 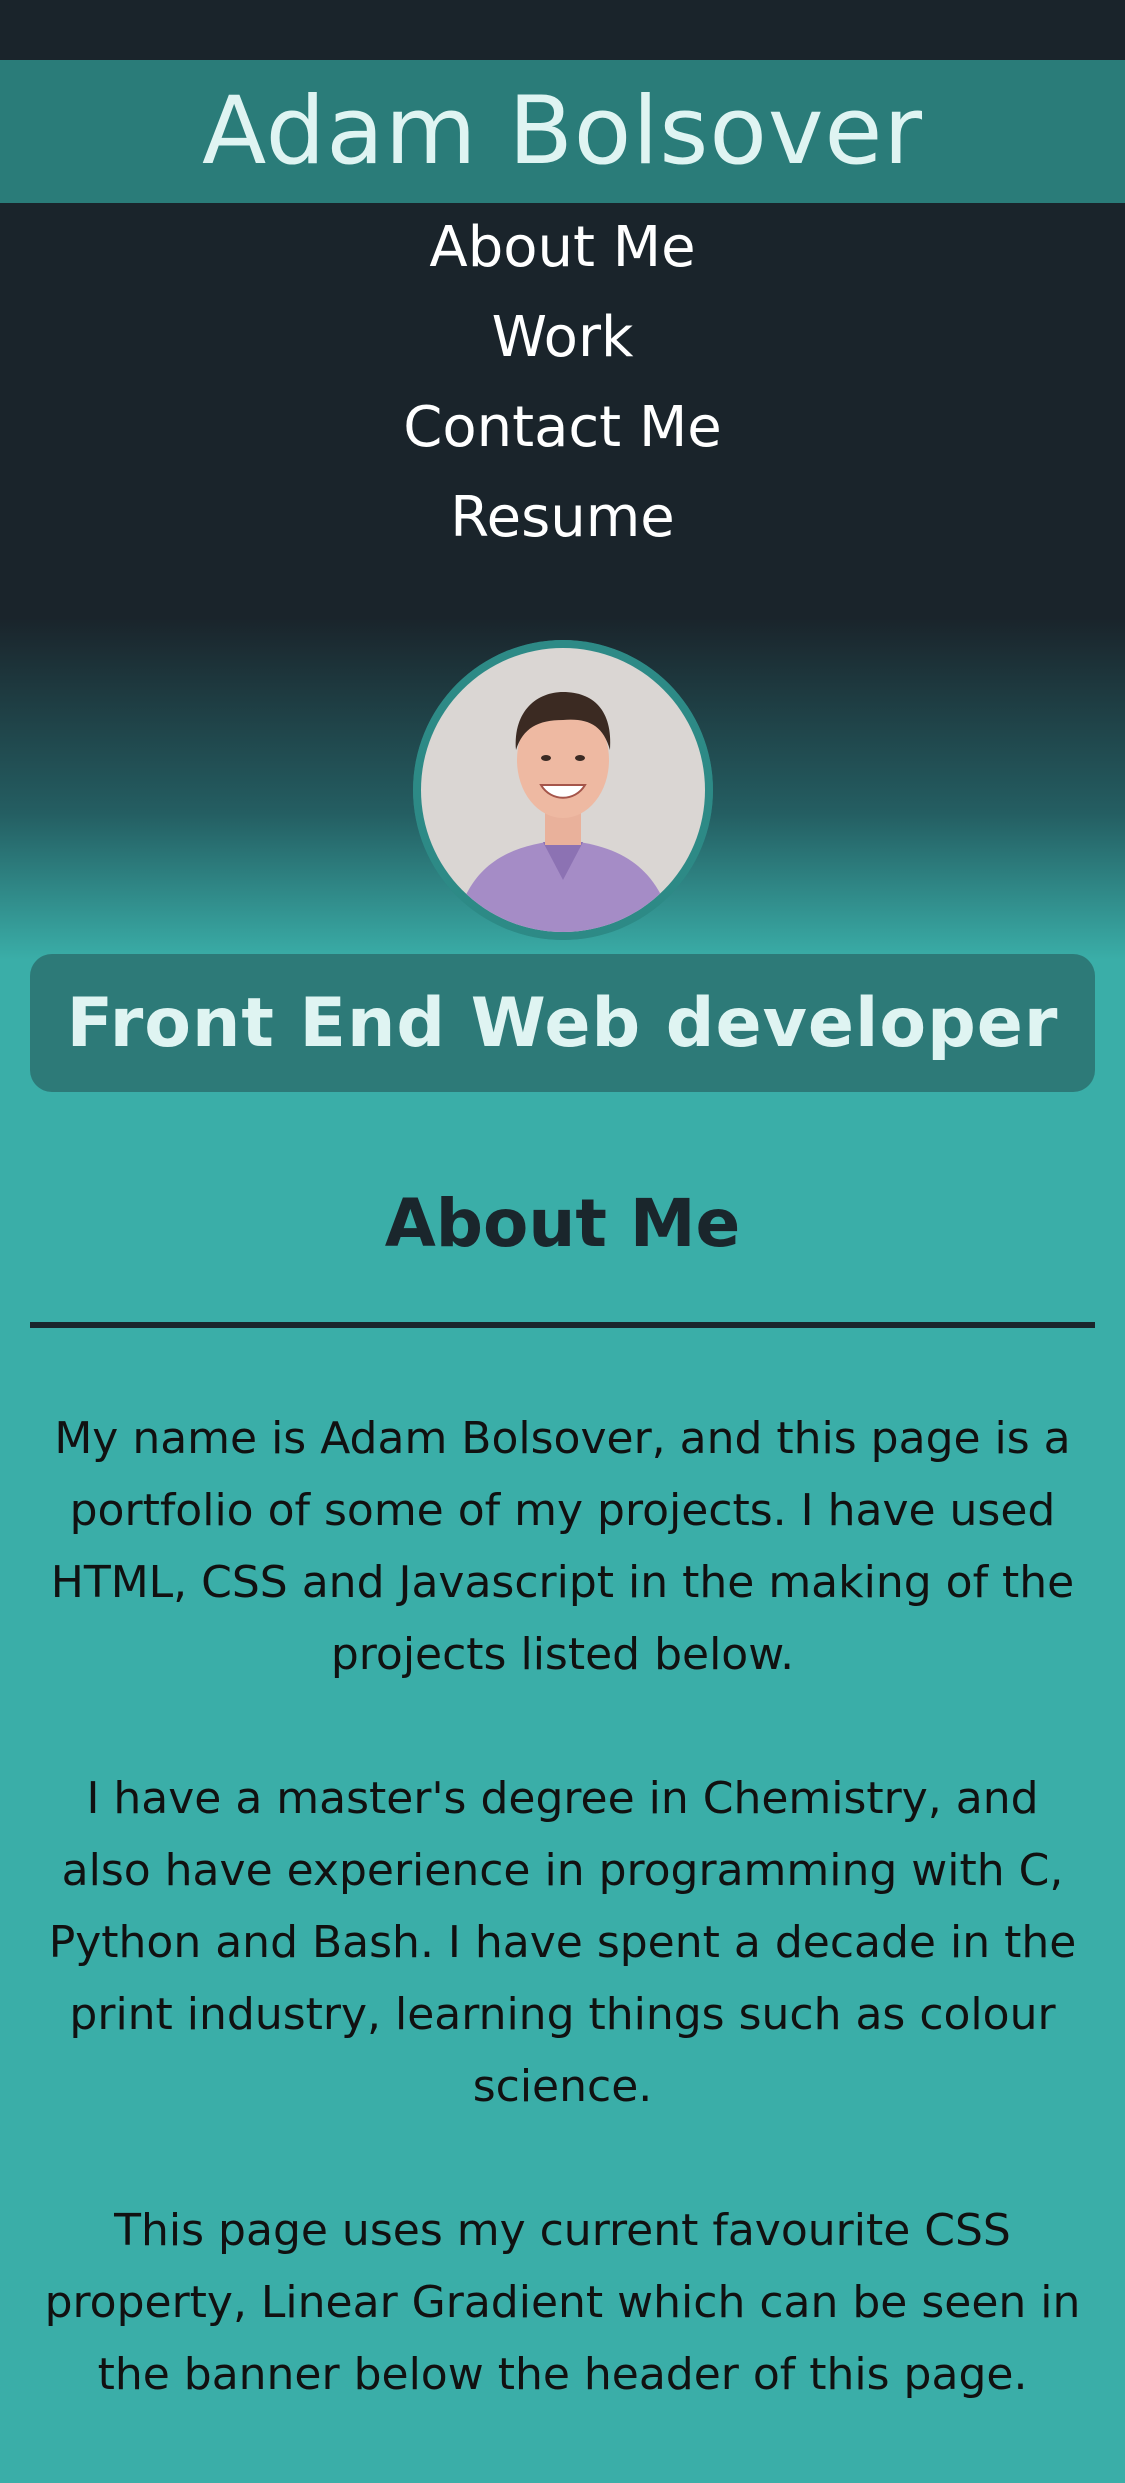 I want to click on role-title: Front End Web developer, so click(x=562, y=1023).